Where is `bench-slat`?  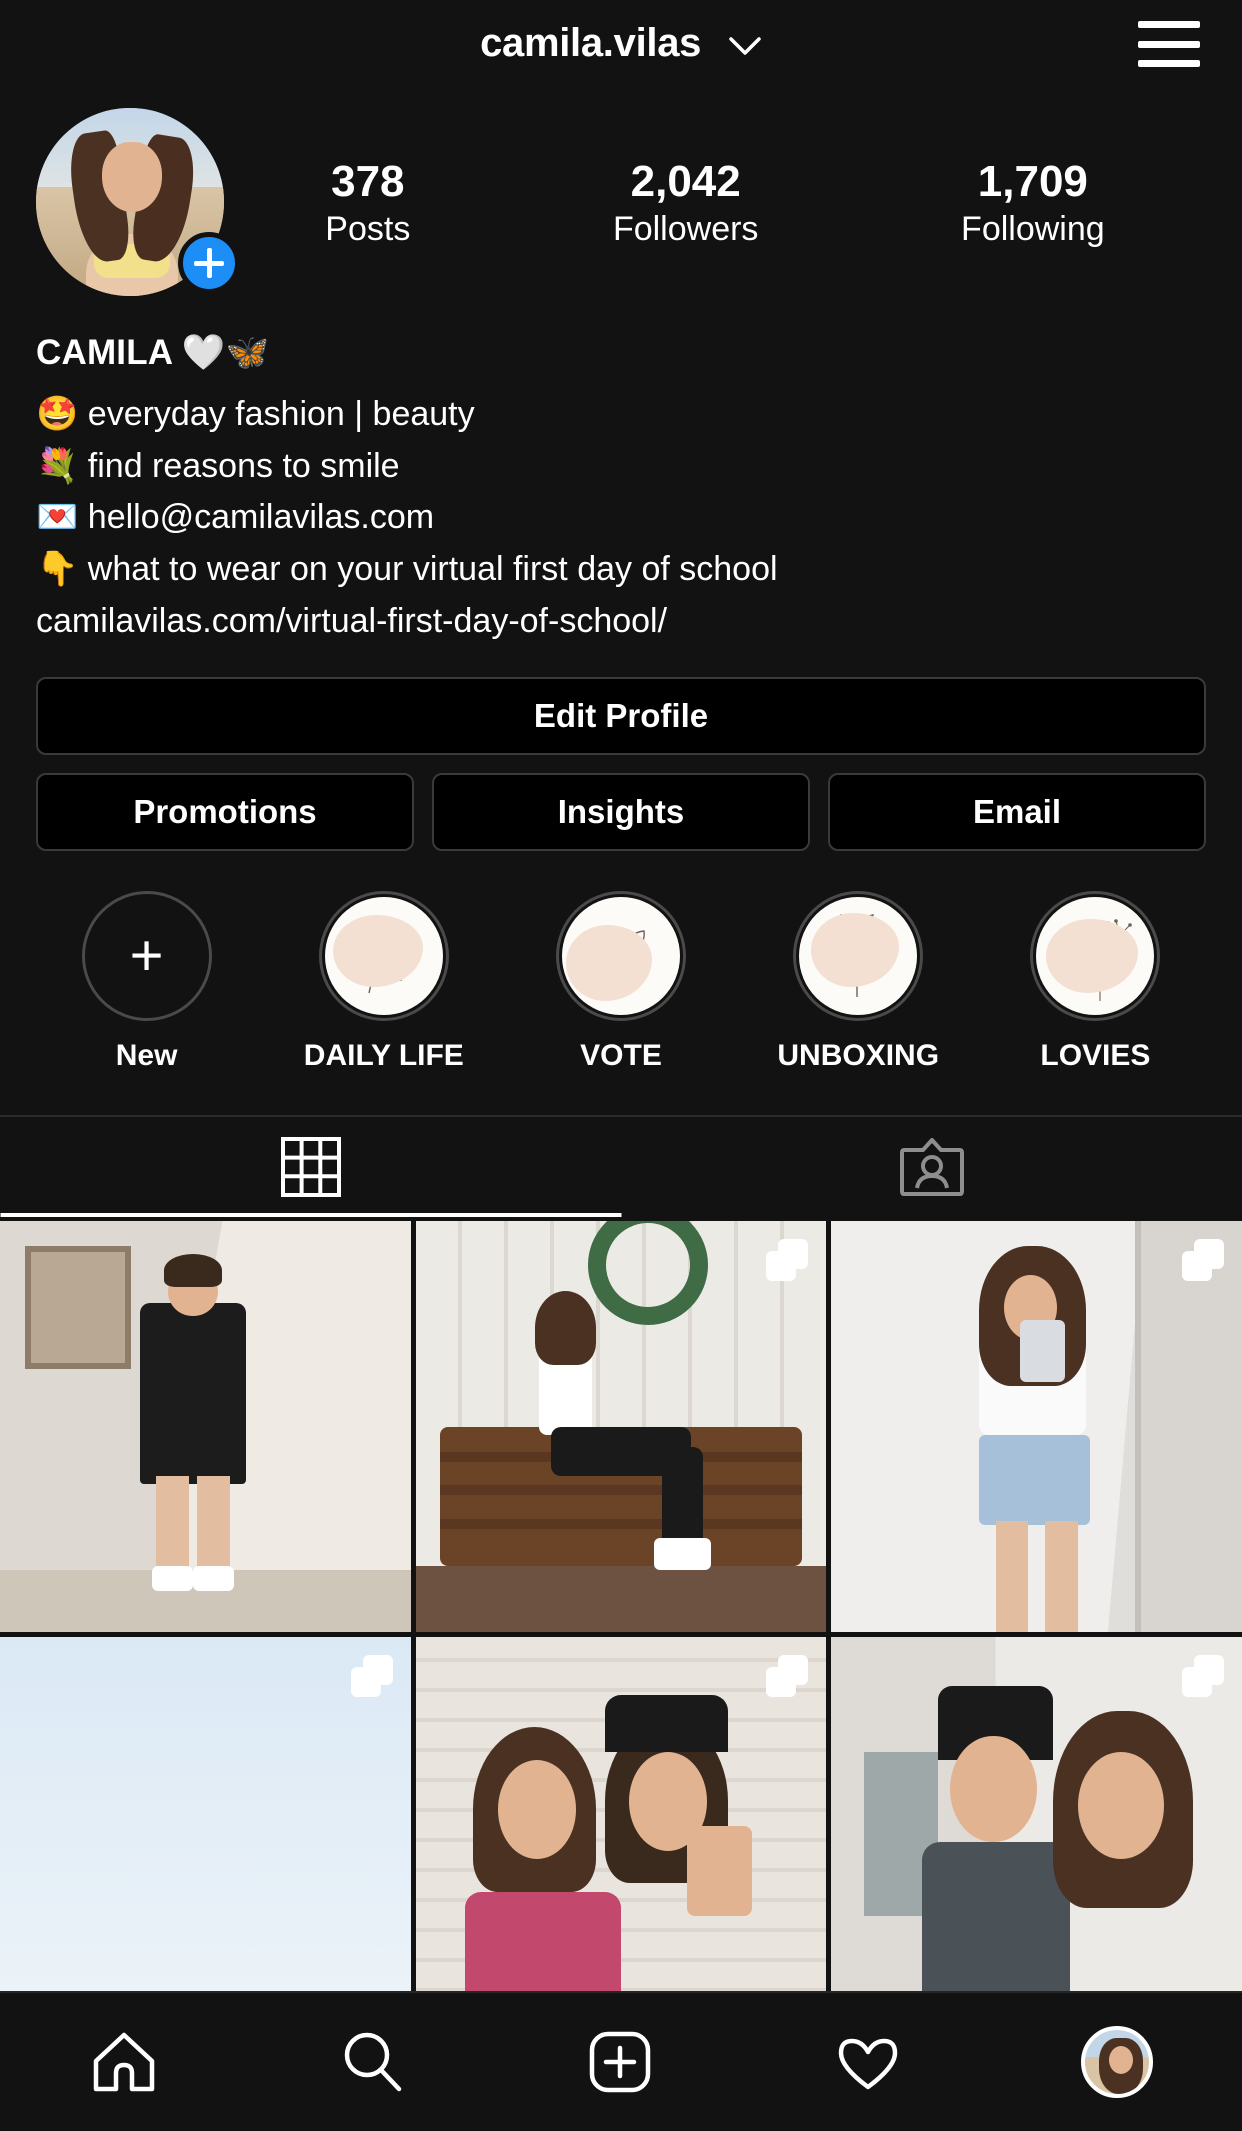
bench-slat is located at coordinates (621, 1523).